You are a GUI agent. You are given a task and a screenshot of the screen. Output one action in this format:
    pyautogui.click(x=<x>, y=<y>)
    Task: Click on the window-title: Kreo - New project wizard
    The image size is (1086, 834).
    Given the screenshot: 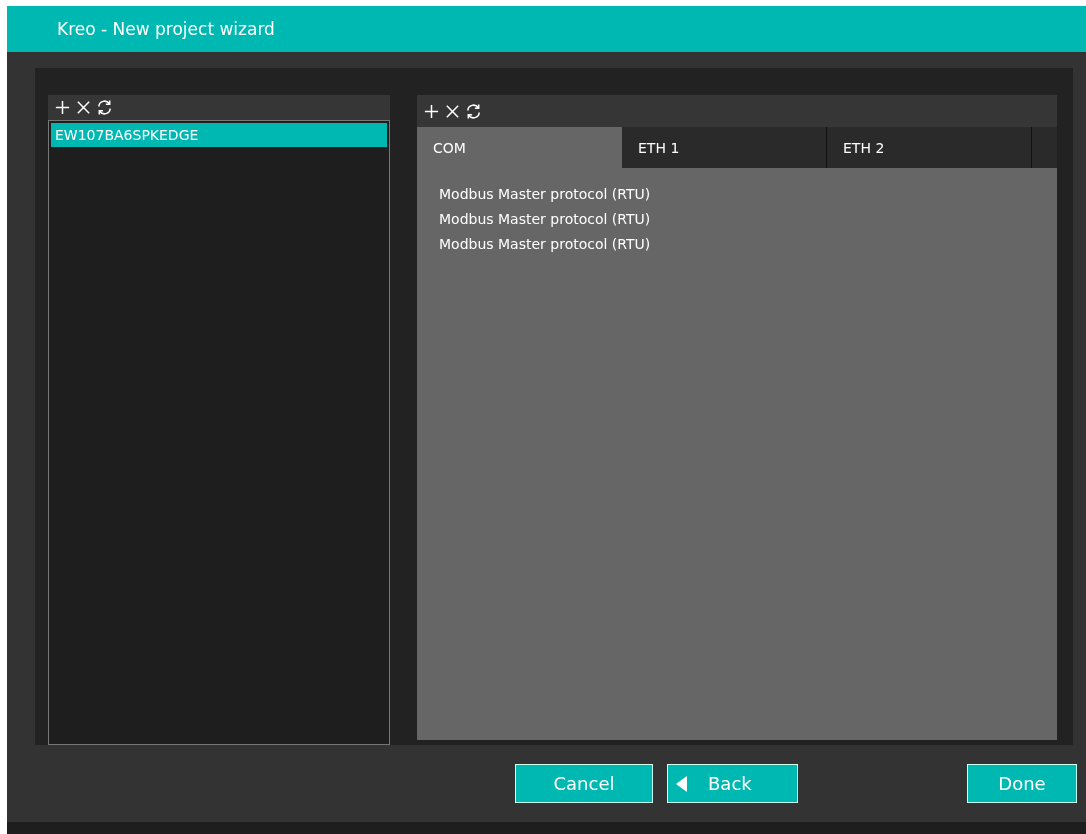 What is the action you would take?
    pyautogui.click(x=546, y=29)
    